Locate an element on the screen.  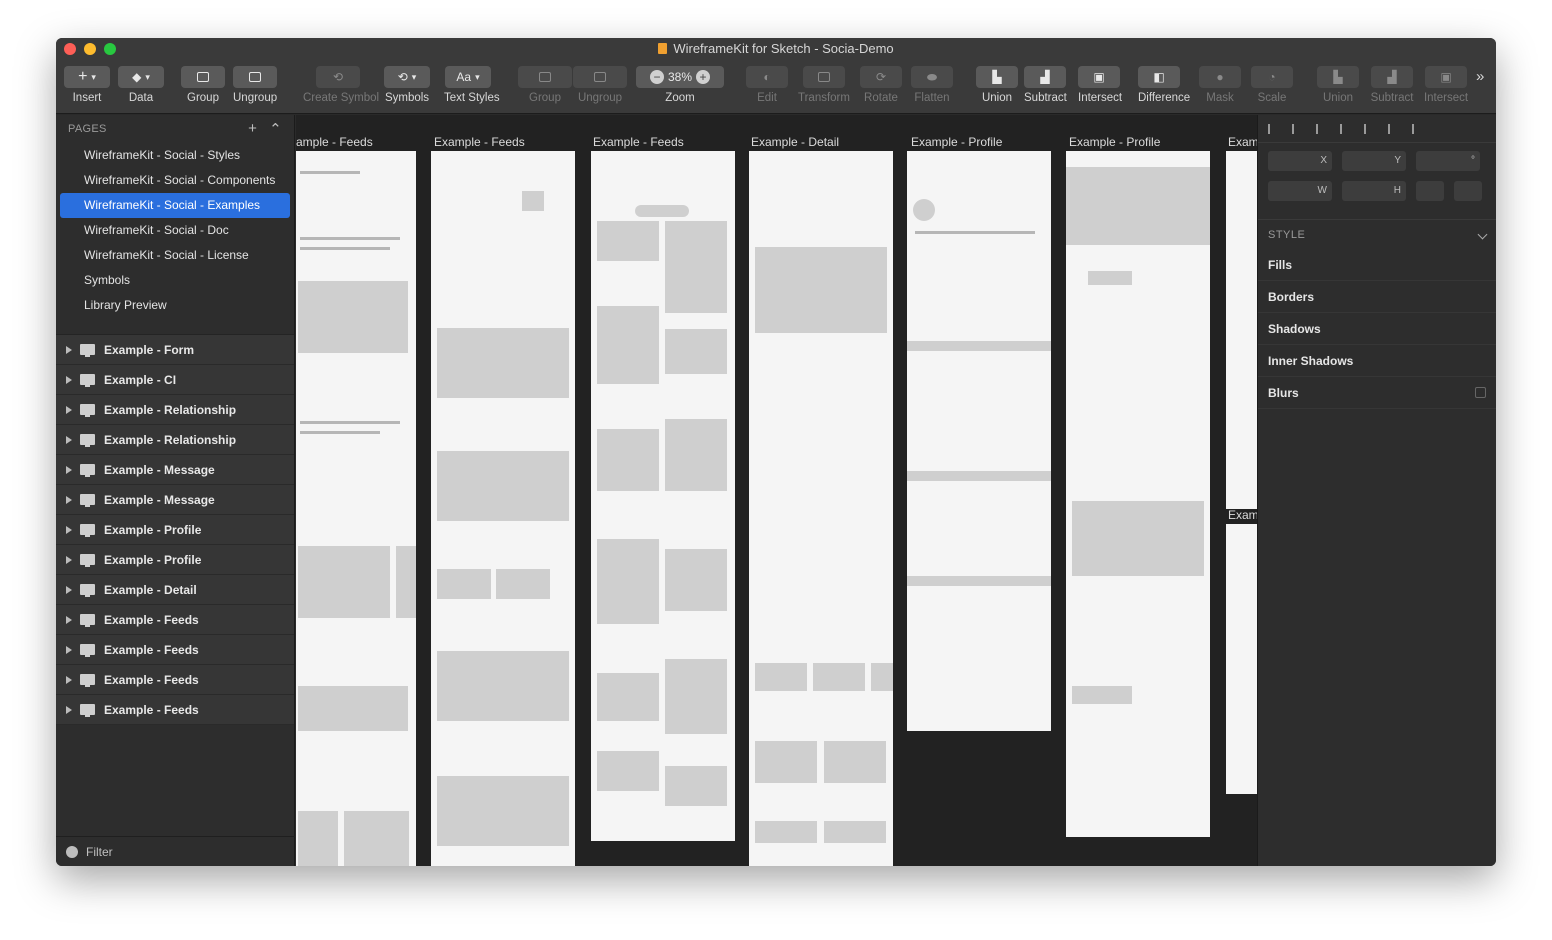
inner-shadows-section: Inner Shadows is located at coordinates (1377, 361).